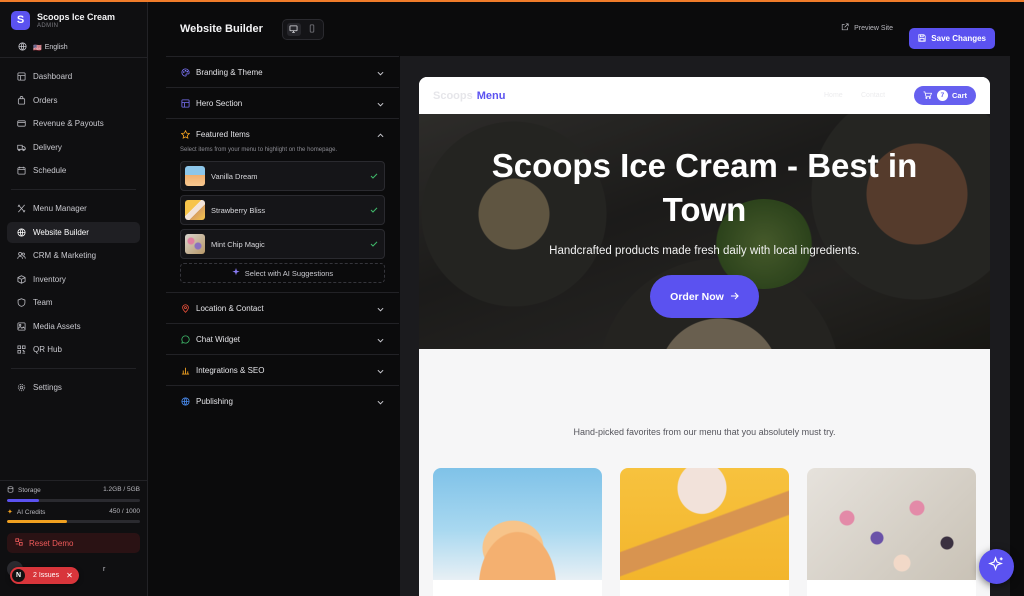  I want to click on featured-item-strawberry: Strawberry Bliss, so click(282, 210).